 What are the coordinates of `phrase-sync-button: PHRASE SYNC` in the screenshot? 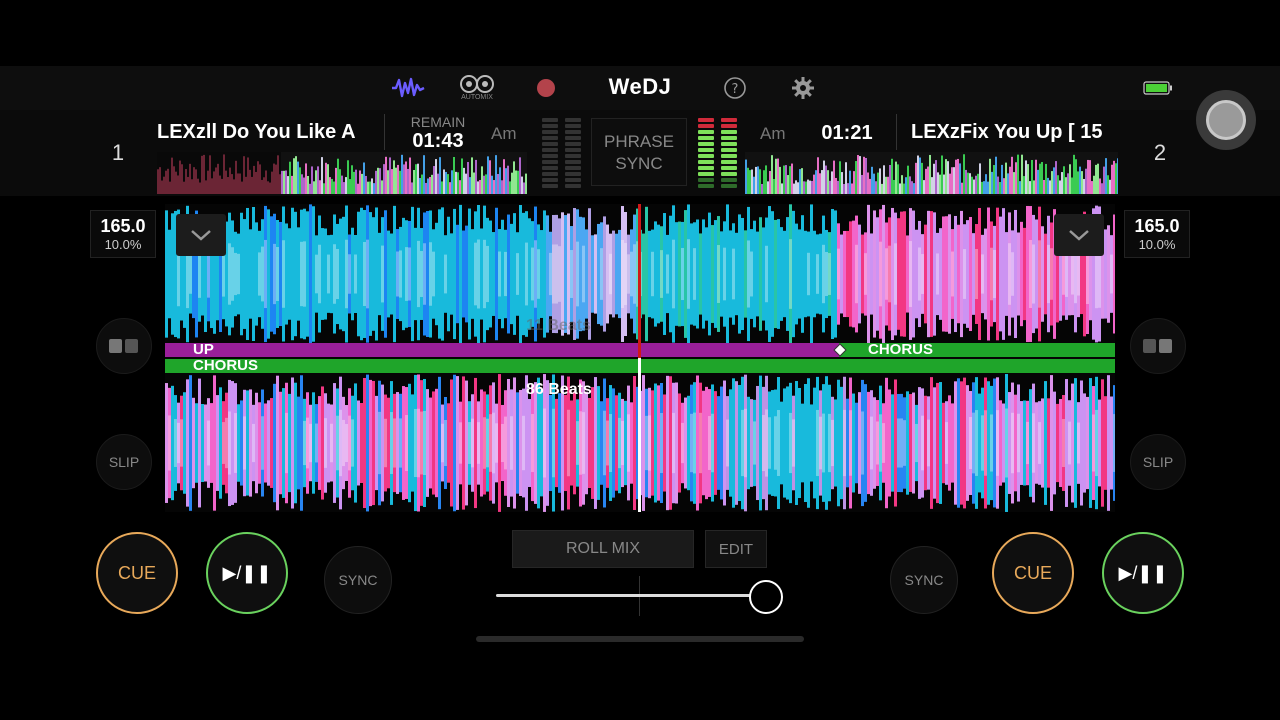 It's located at (639, 152).